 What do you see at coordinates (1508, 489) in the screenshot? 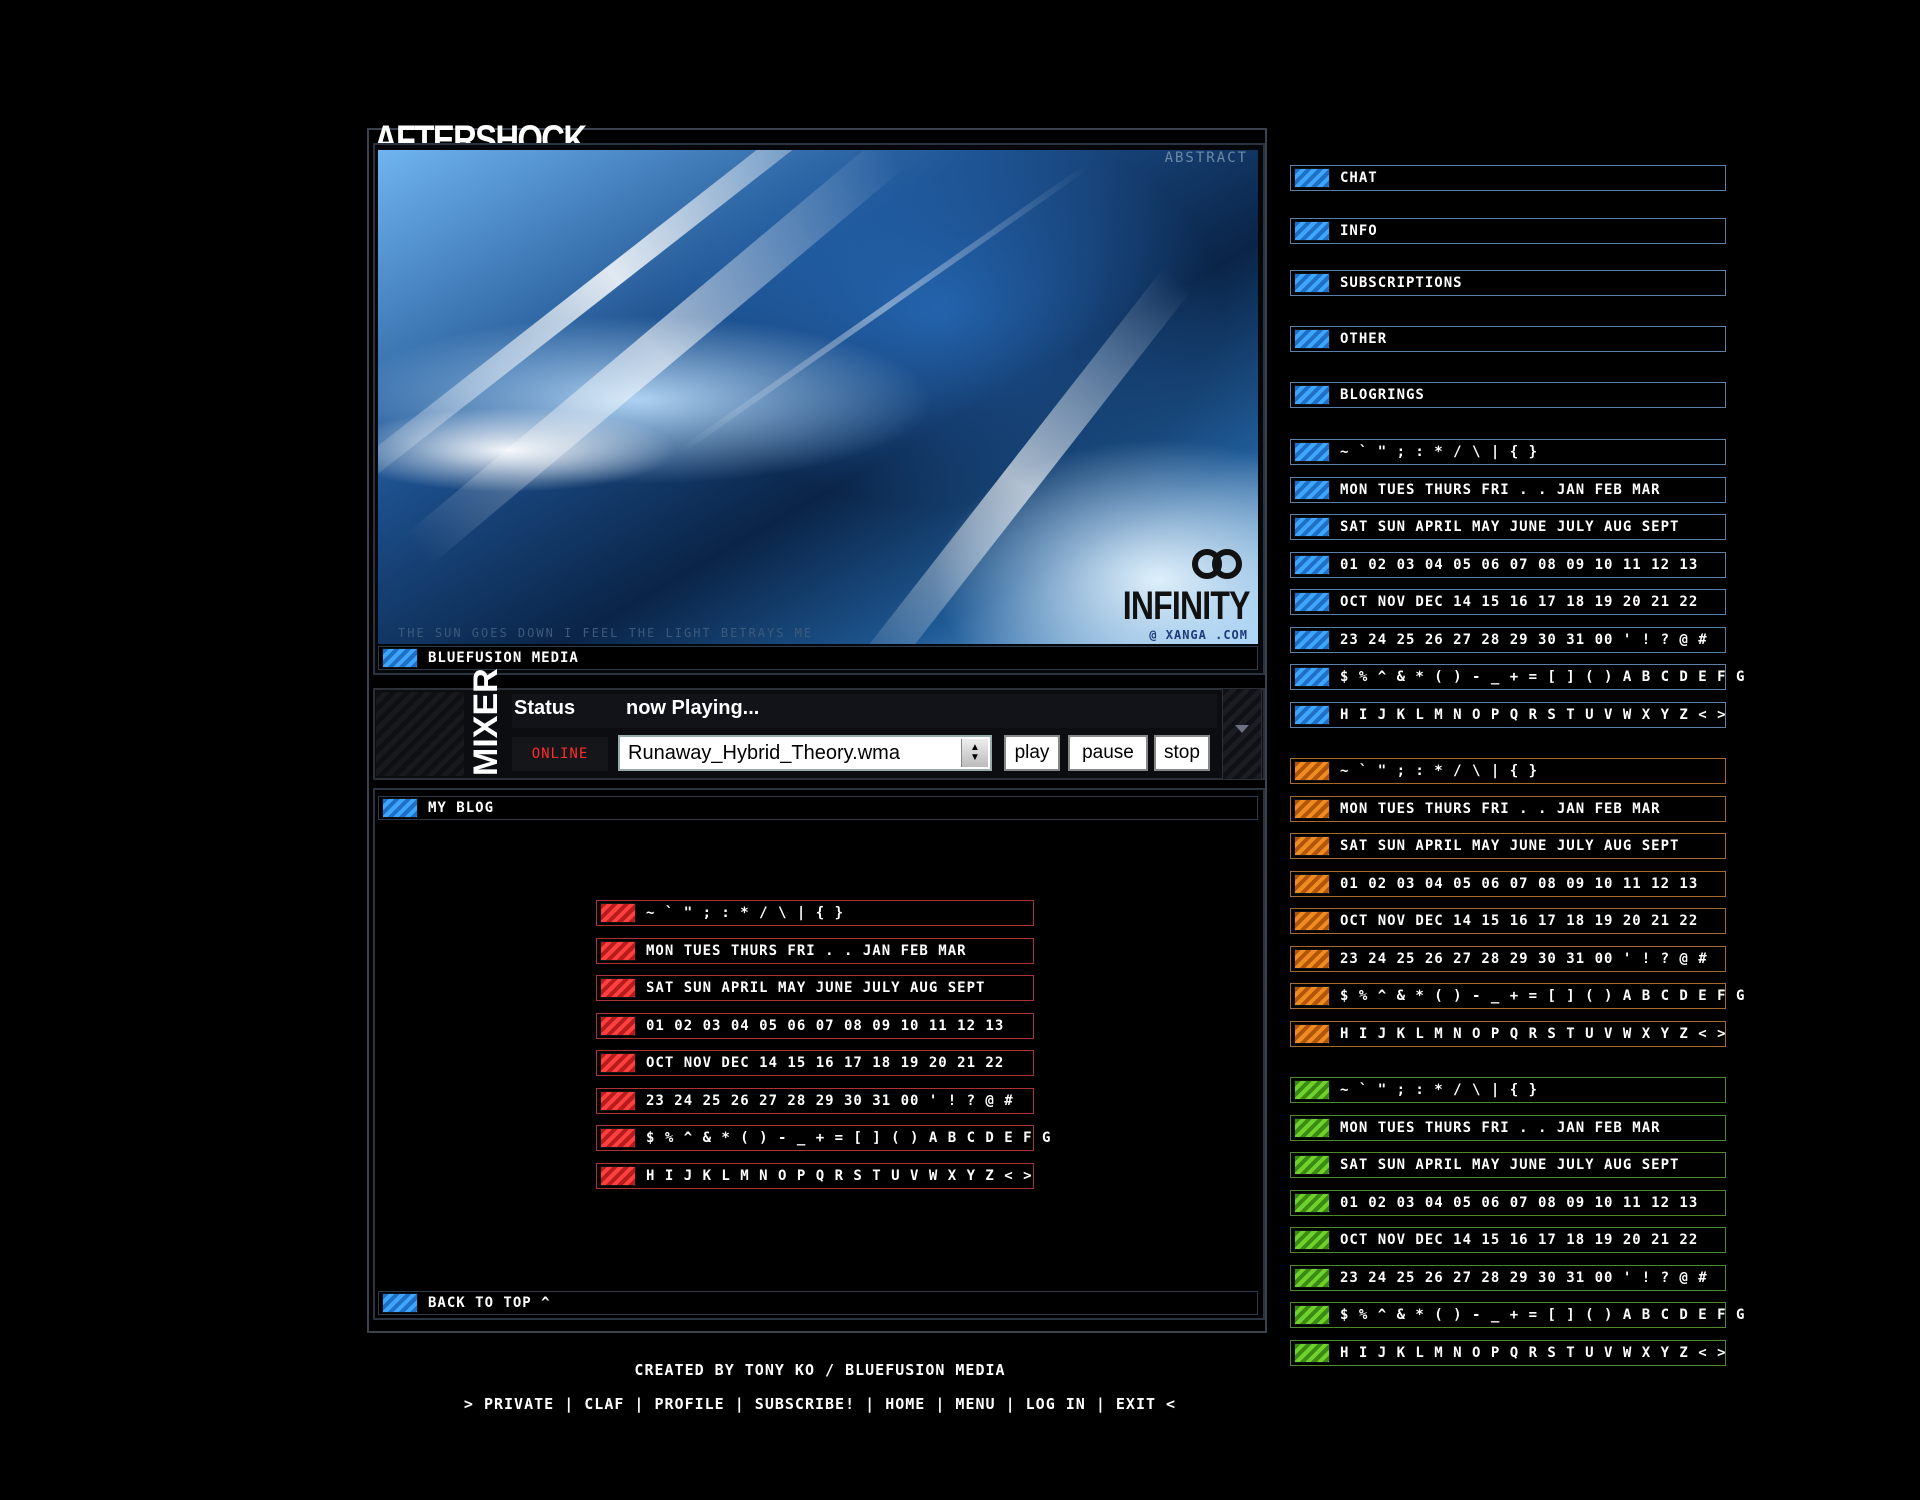
I see `charset-blue-line: MON TUES THURS FRI . . JAN FEB MAR` at bounding box center [1508, 489].